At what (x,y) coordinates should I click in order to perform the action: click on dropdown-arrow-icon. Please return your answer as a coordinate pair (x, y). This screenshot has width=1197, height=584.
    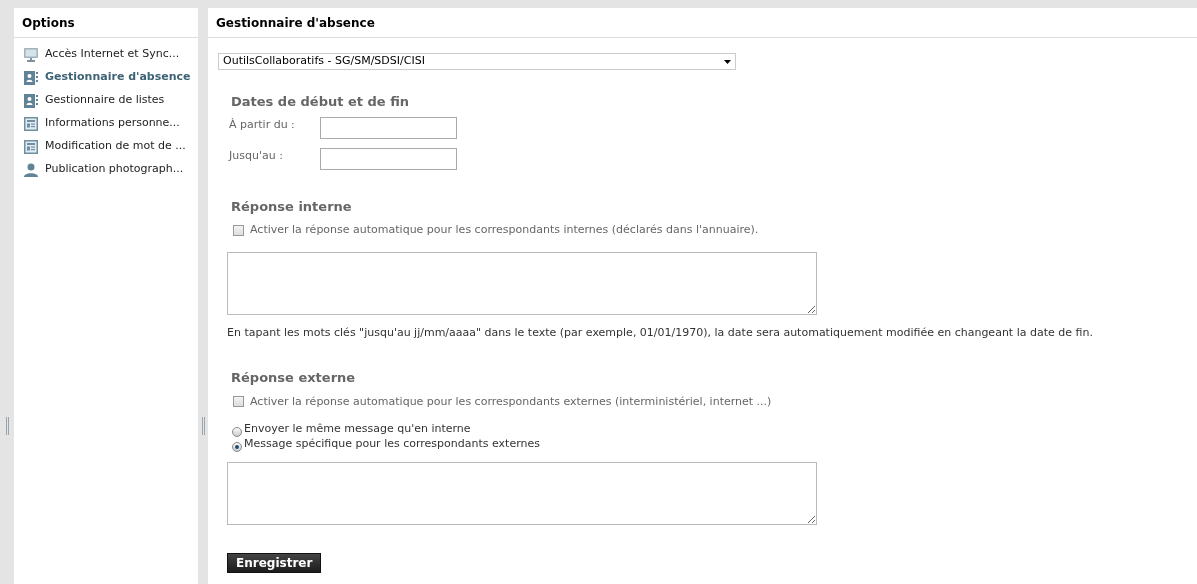
    Looking at the image, I should click on (727, 61).